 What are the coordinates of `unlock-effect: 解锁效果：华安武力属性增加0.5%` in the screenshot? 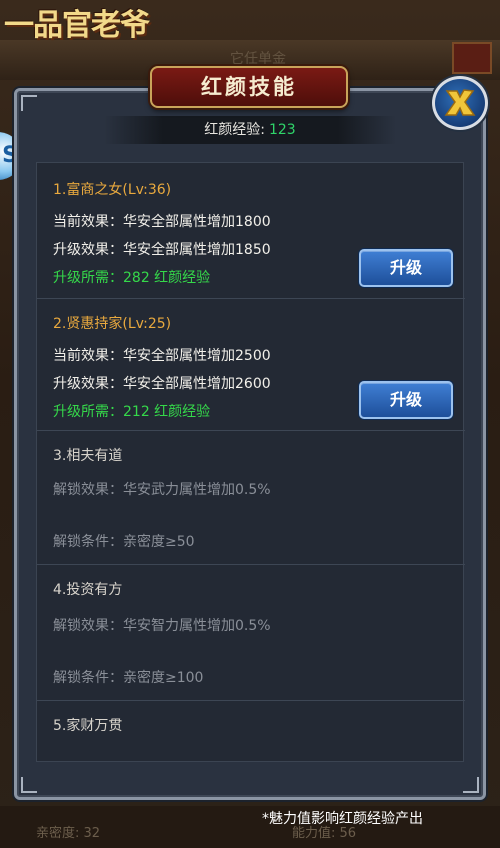 It's located at (162, 490).